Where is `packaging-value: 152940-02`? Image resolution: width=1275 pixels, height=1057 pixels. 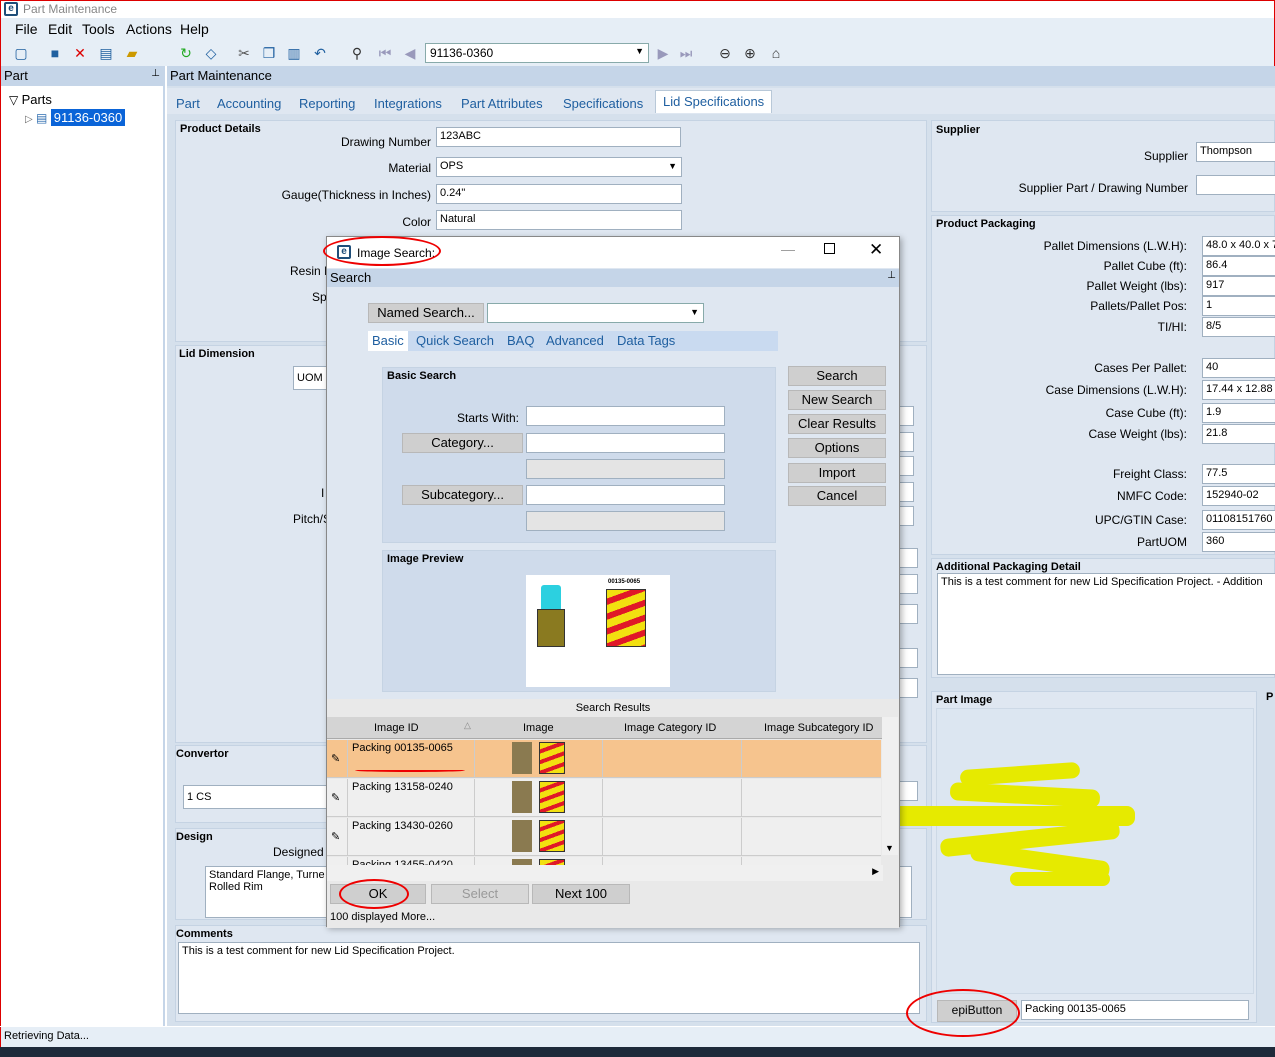 packaging-value: 152940-02 is located at coordinates (1238, 496).